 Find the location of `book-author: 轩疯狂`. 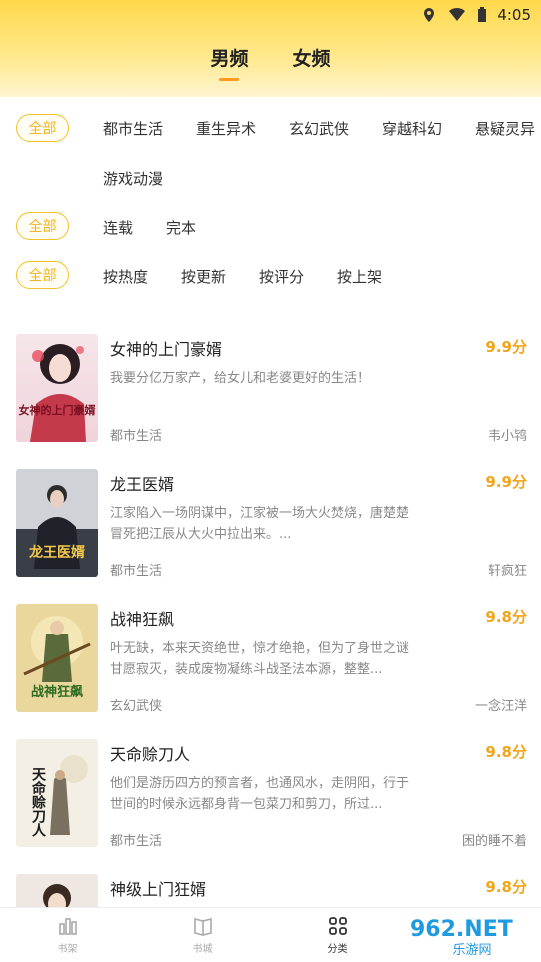

book-author: 轩疯狂 is located at coordinates (507, 571).